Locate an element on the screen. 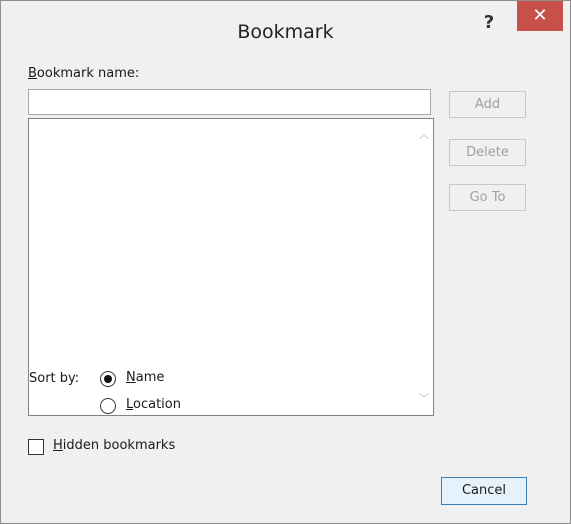 The image size is (571, 524). cancel-button: Cancel is located at coordinates (484, 491).